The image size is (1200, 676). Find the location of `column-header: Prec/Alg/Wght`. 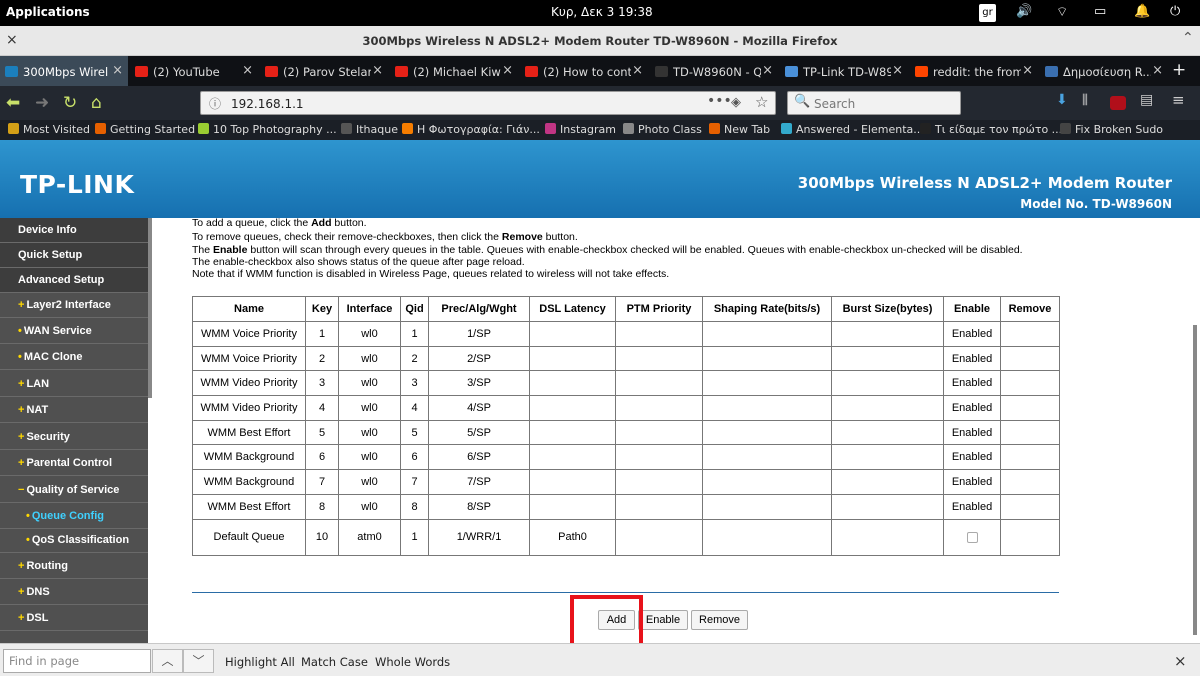

column-header: Prec/Alg/Wght is located at coordinates (479, 309).